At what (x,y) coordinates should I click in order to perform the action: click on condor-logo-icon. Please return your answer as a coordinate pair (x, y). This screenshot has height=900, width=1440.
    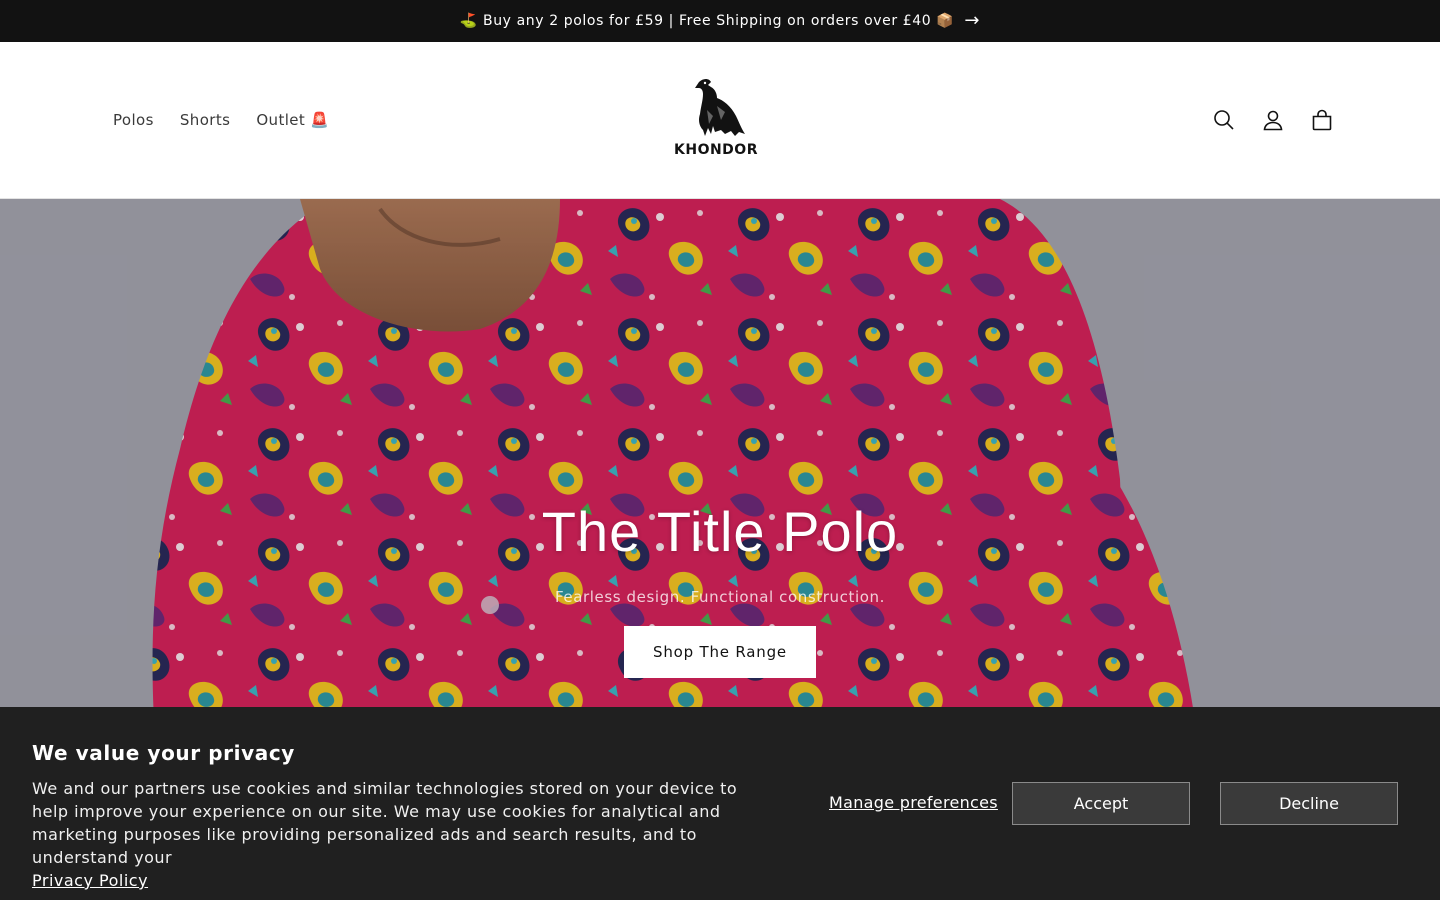
    Looking at the image, I should click on (720, 107).